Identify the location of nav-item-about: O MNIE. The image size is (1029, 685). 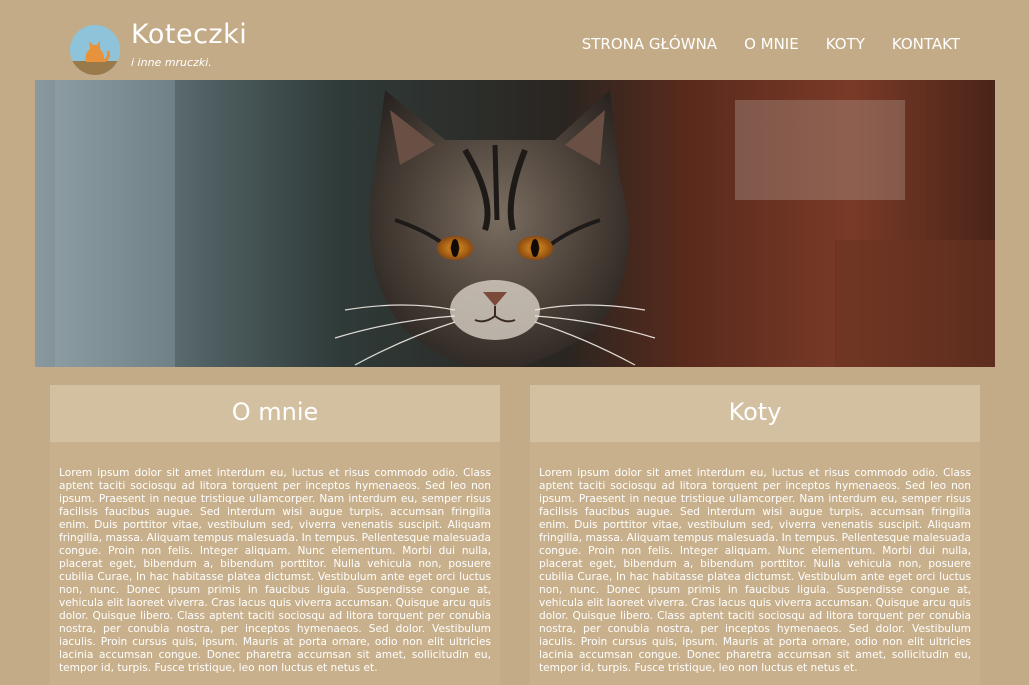
(771, 44).